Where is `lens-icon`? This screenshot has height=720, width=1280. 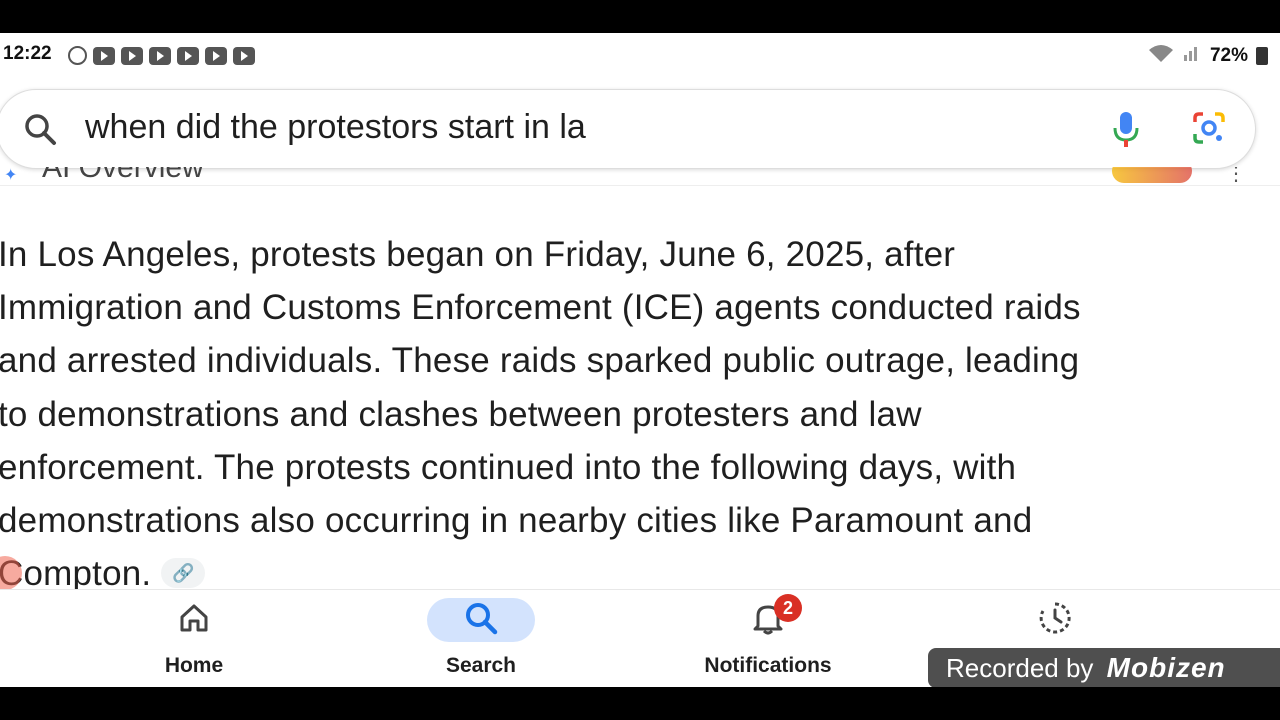 lens-icon is located at coordinates (1209, 130).